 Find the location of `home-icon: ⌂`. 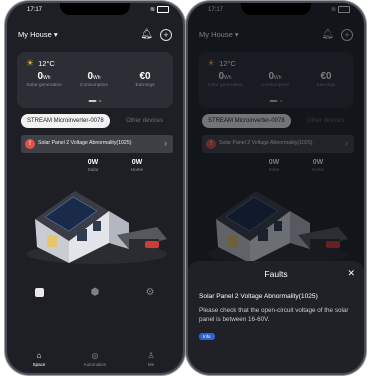

home-icon: ⌂ is located at coordinates (39, 355).